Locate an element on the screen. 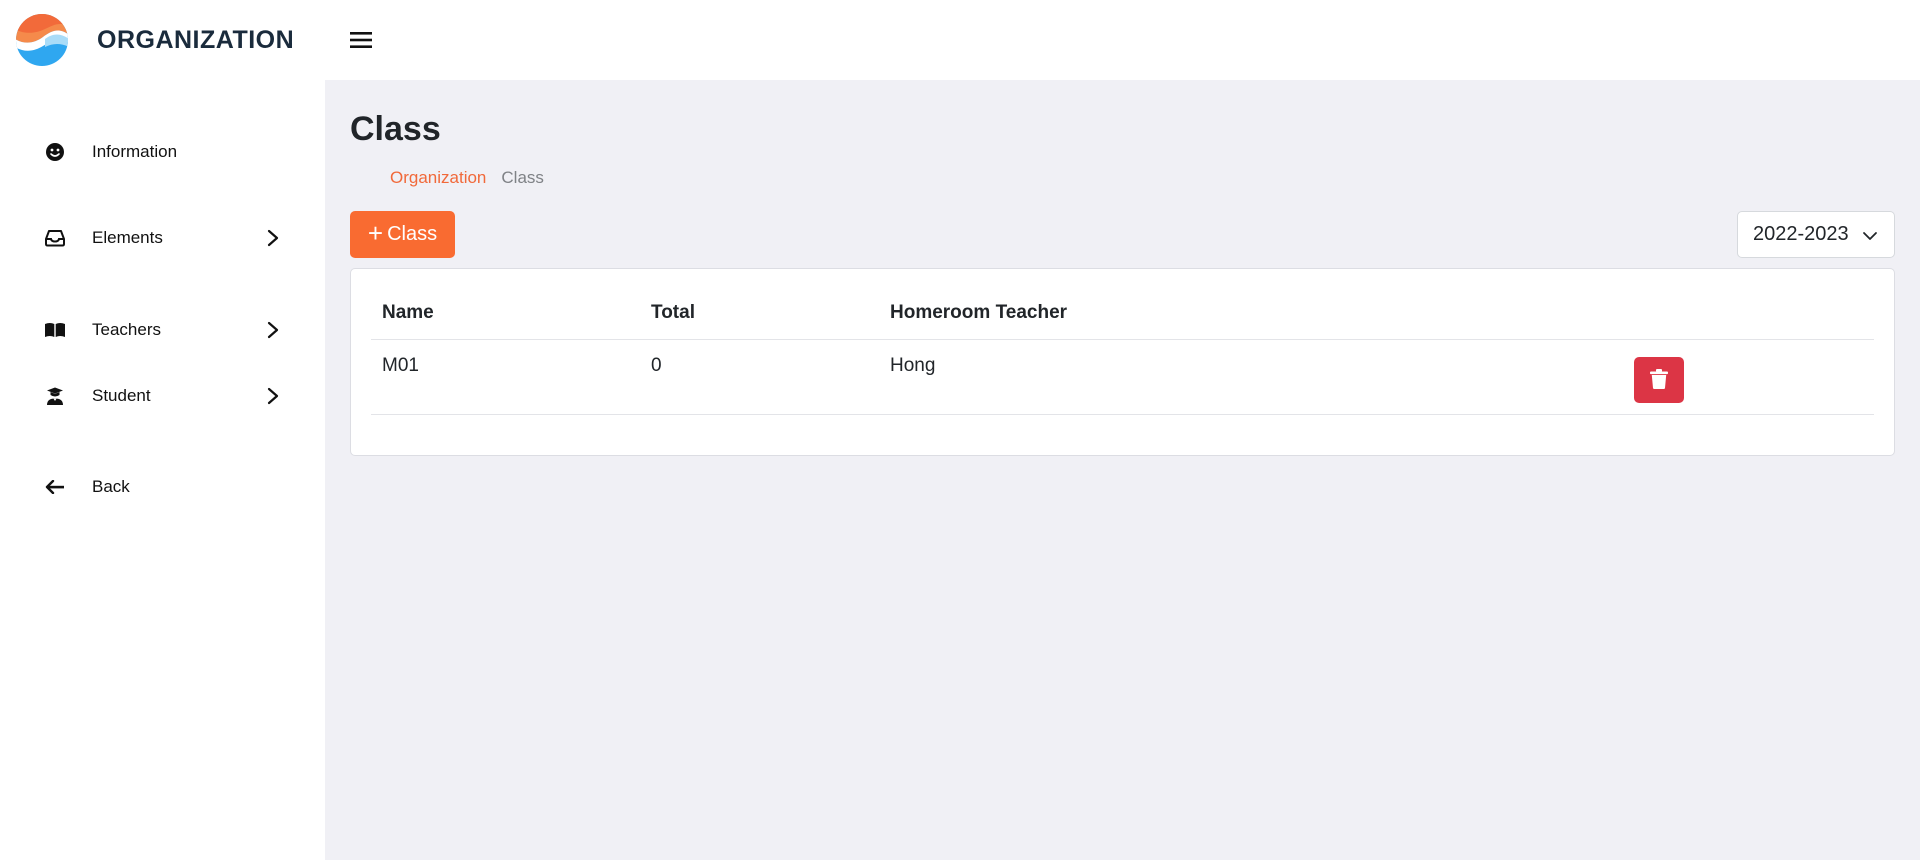  hamburger-icon is located at coordinates (361, 40).